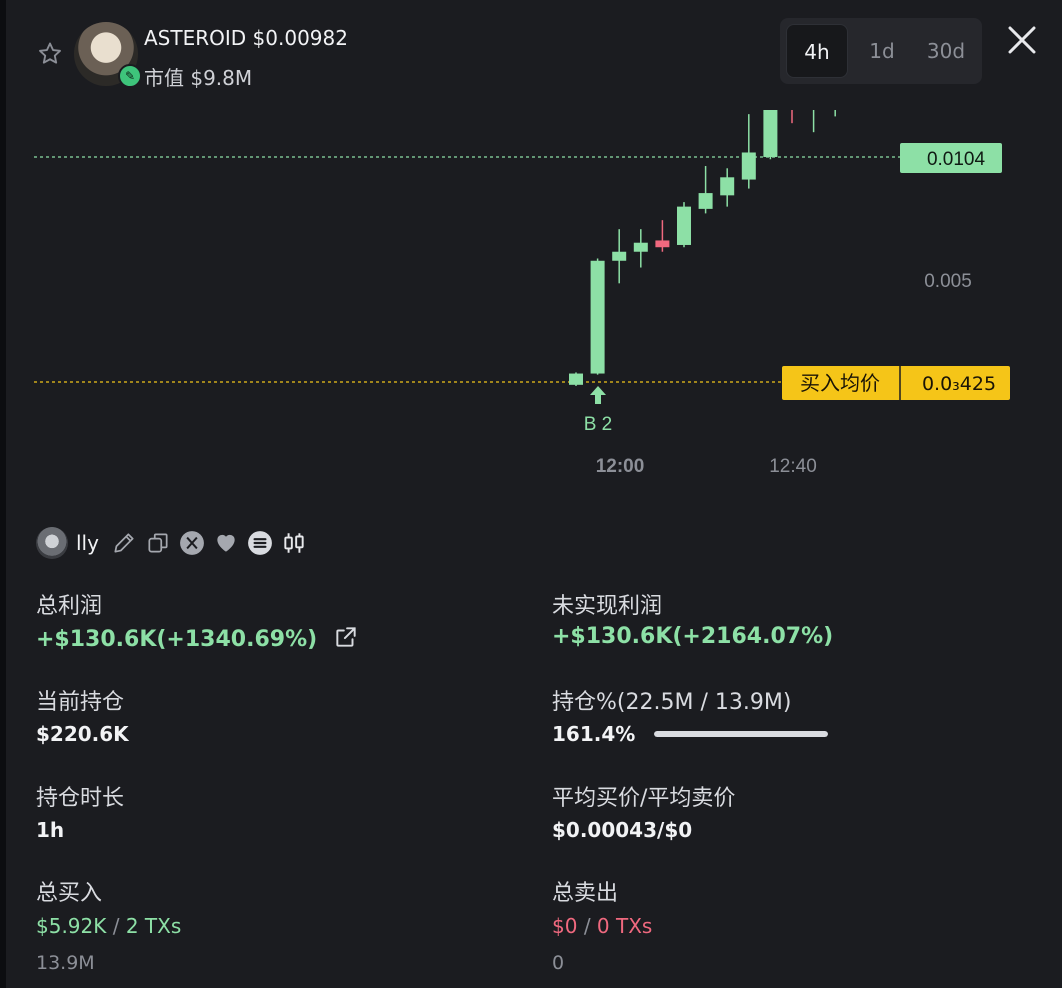 This screenshot has width=1062, height=988. I want to click on total-sell-summary: $0 / 0 TXs, so click(602, 926).